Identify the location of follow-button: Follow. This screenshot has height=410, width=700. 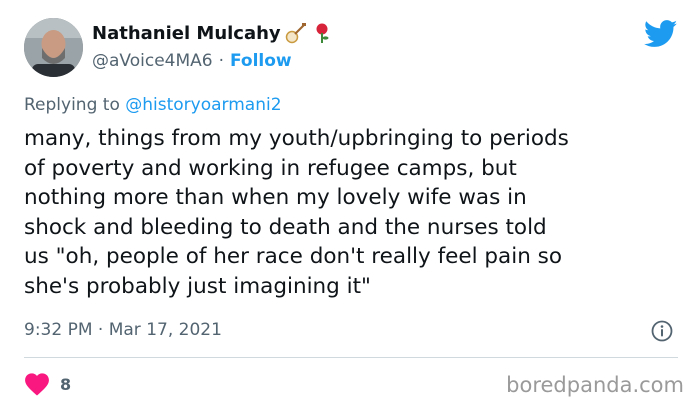
(261, 61).